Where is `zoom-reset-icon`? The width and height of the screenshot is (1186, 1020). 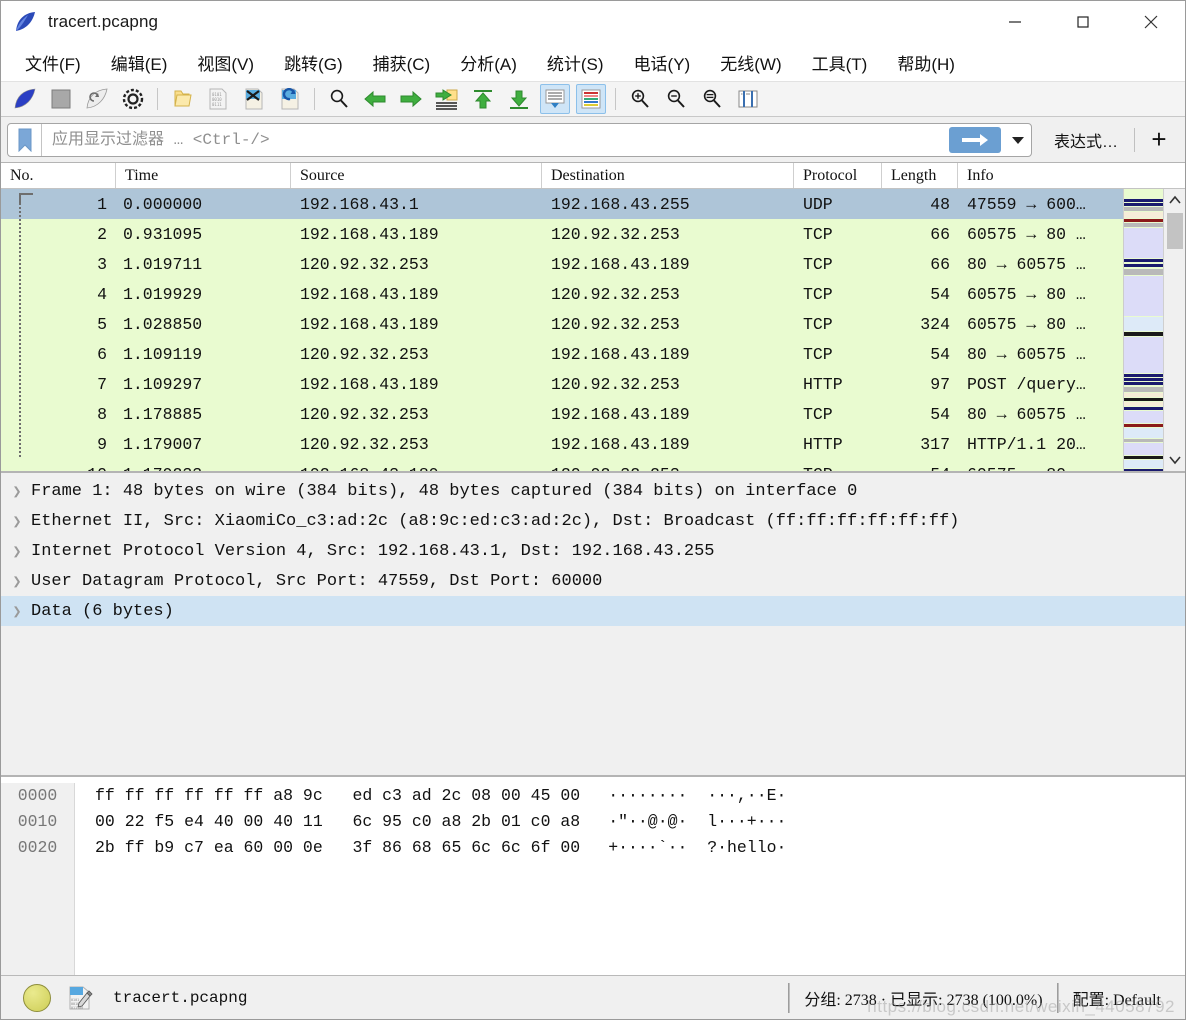 zoom-reset-icon is located at coordinates (712, 99).